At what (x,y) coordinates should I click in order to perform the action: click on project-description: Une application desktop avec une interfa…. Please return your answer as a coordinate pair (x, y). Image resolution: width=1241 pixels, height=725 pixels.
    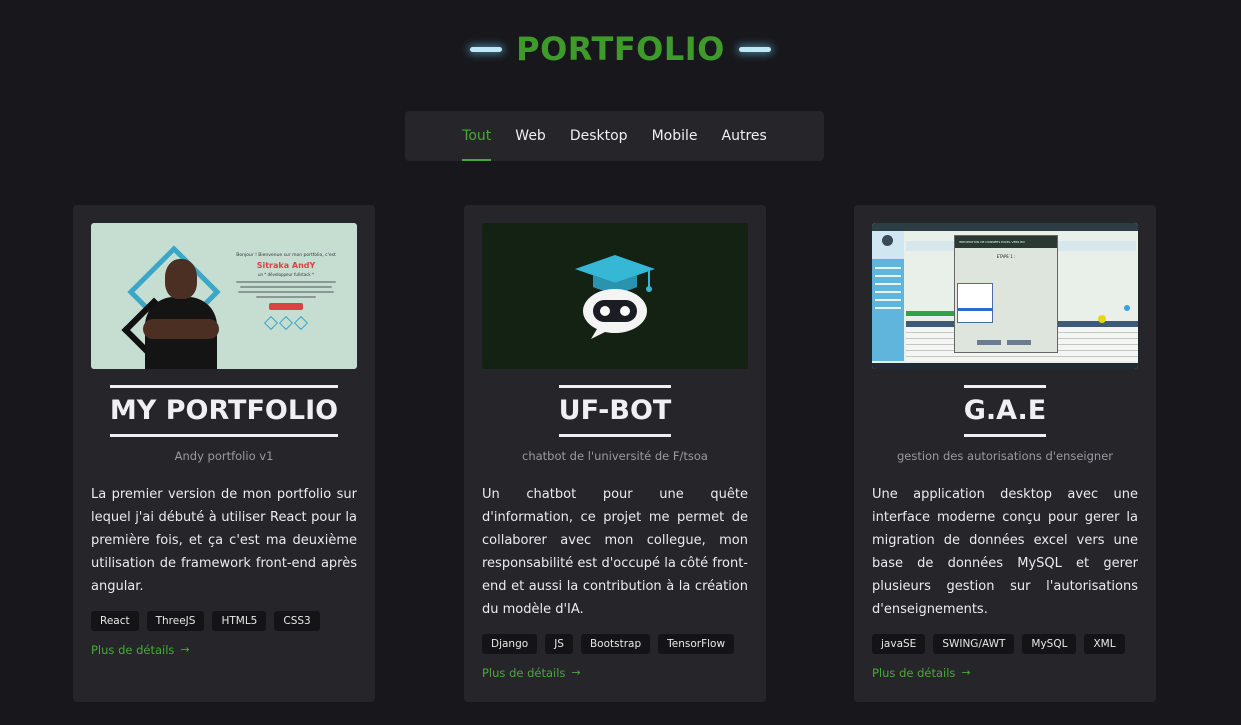
    Looking at the image, I should click on (1005, 551).